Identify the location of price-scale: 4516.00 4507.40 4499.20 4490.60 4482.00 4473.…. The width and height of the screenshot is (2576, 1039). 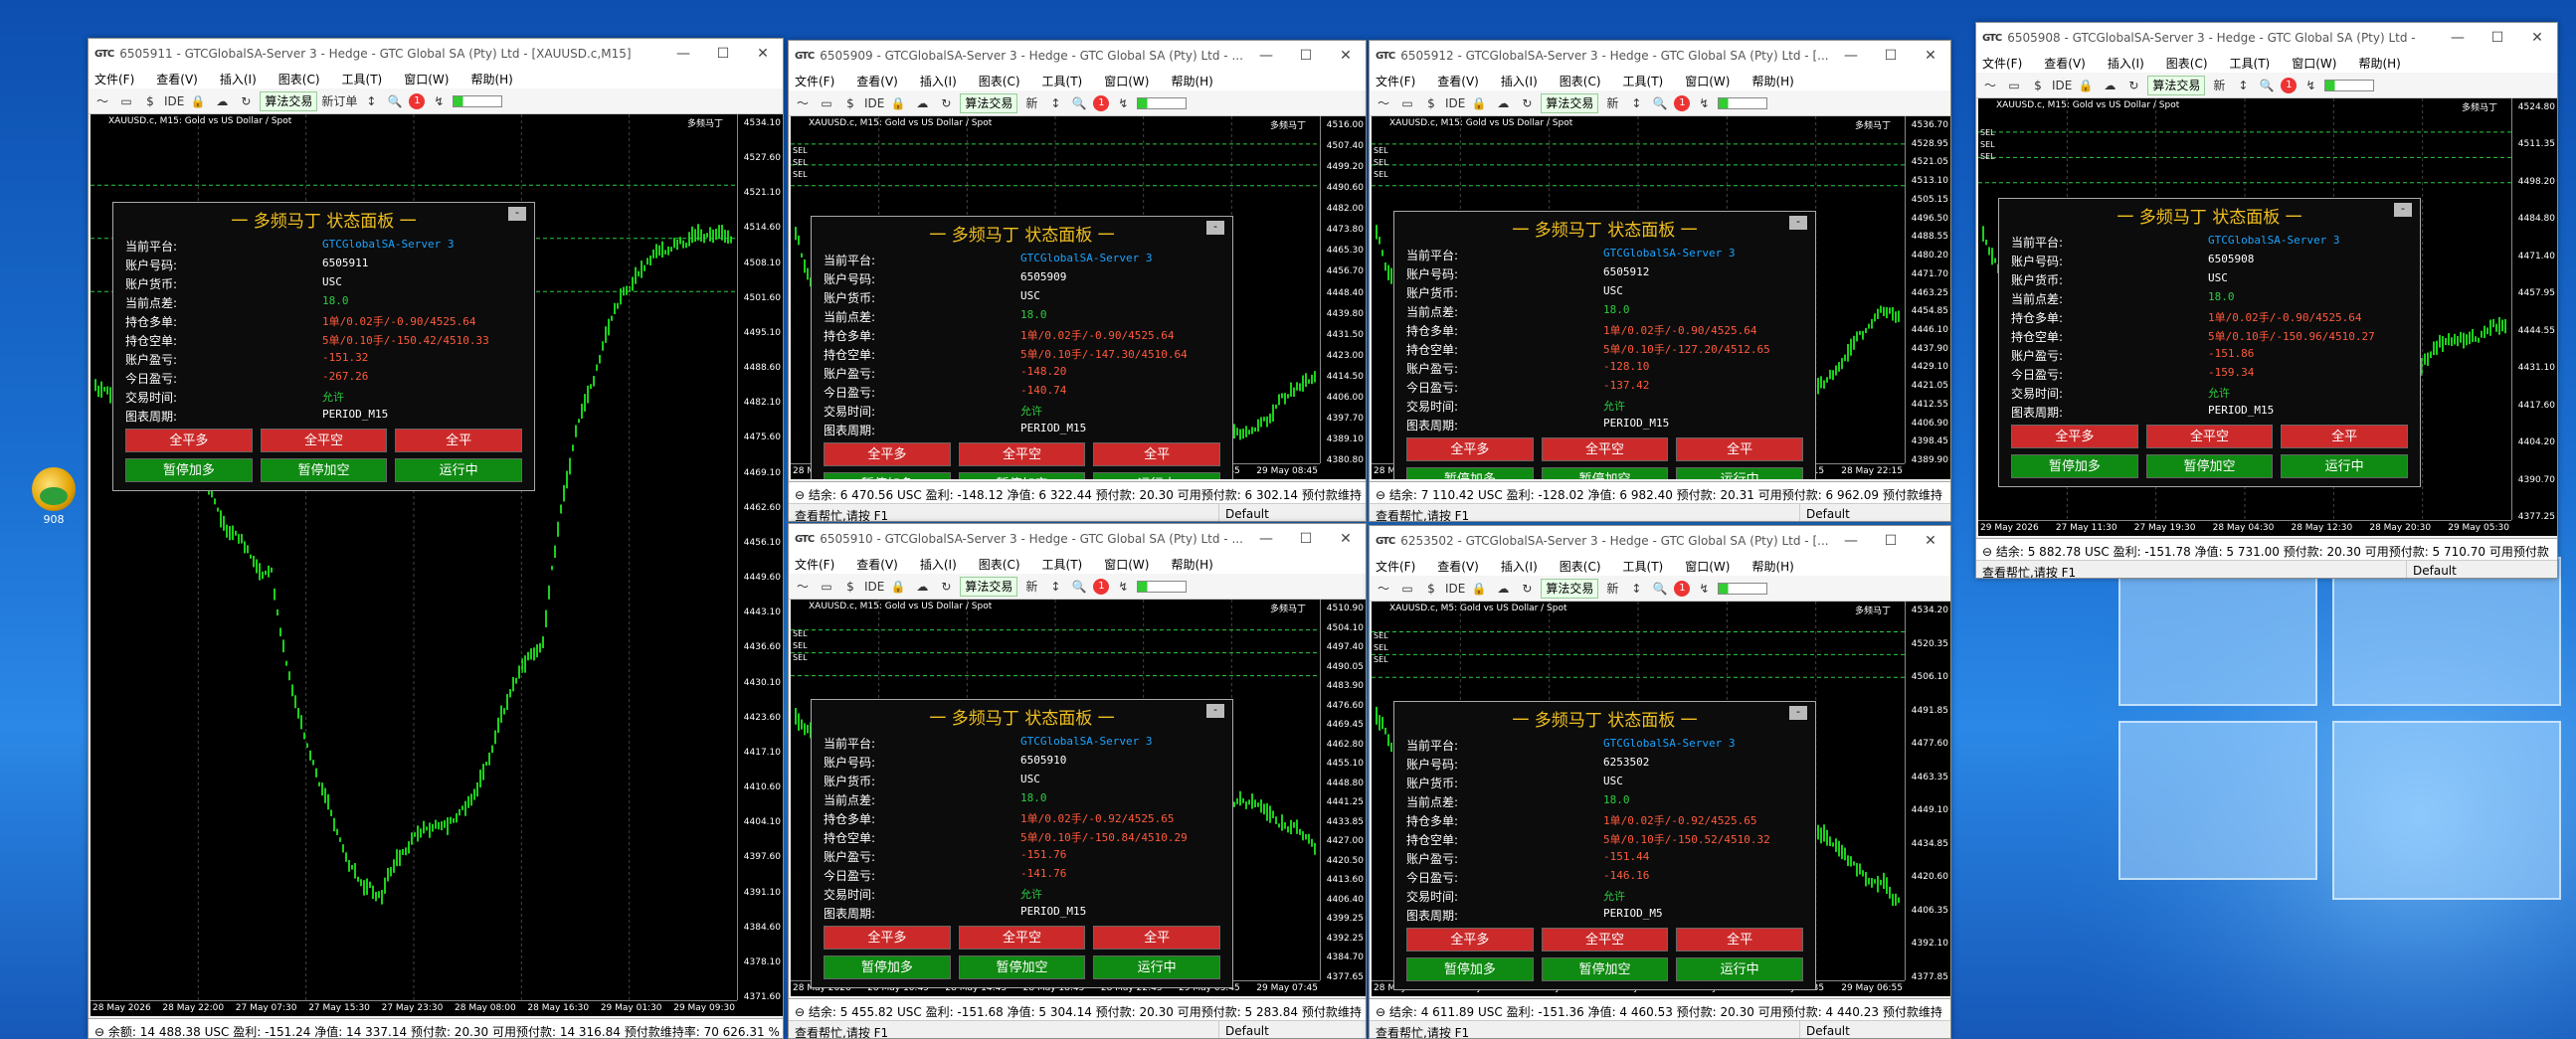
(1343, 290).